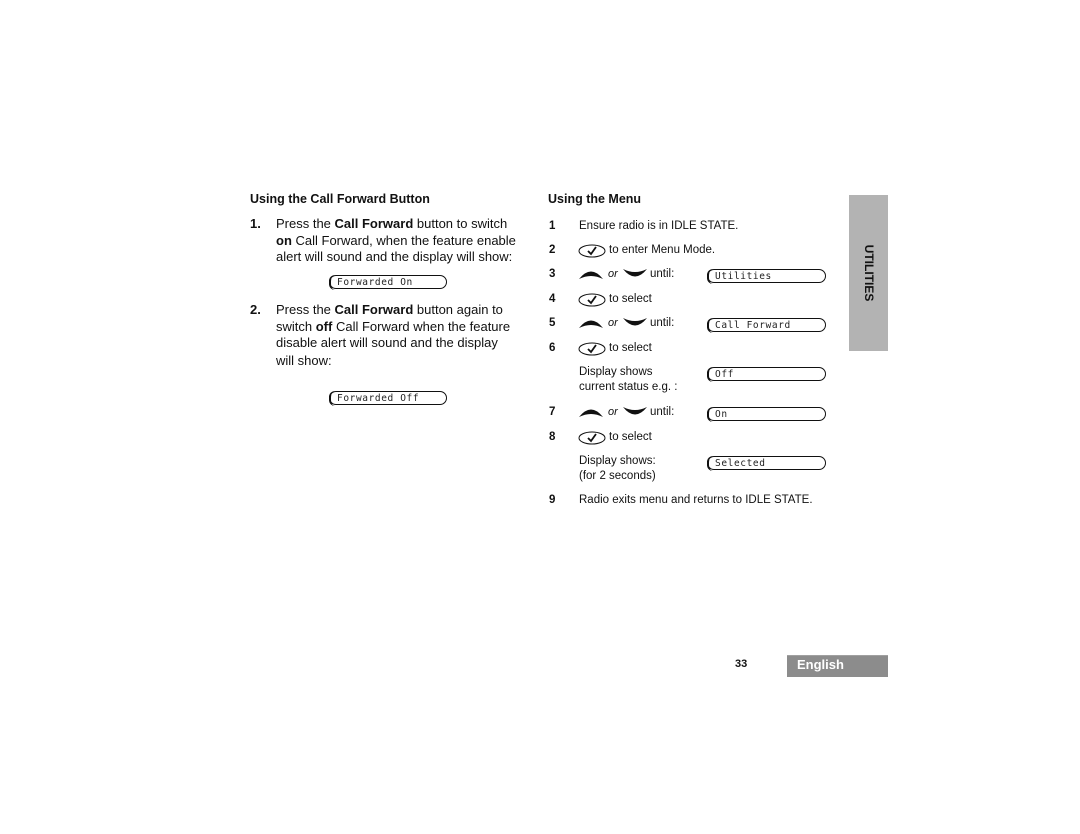 Image resolution: width=1080 pixels, height=834 pixels. Describe the element at coordinates (552, 412) in the screenshot. I see `step-number: 7` at that location.